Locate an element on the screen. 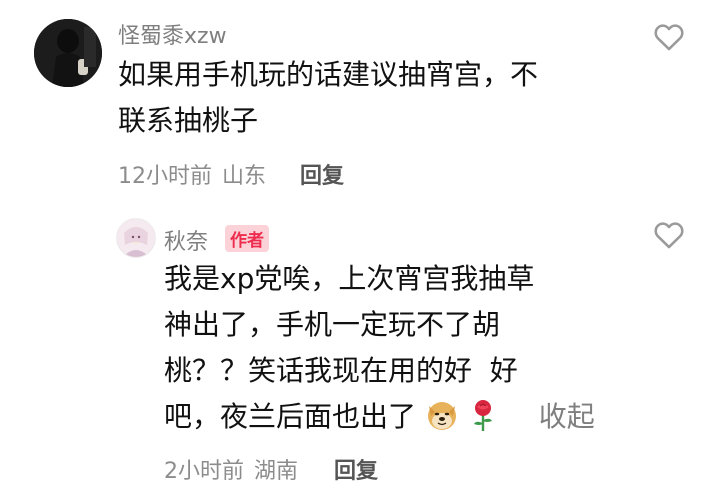 This screenshot has height=485, width=720. comment-text-line: 如果用手机玩的话建议抽宵宫，不 is located at coordinates (328, 74).